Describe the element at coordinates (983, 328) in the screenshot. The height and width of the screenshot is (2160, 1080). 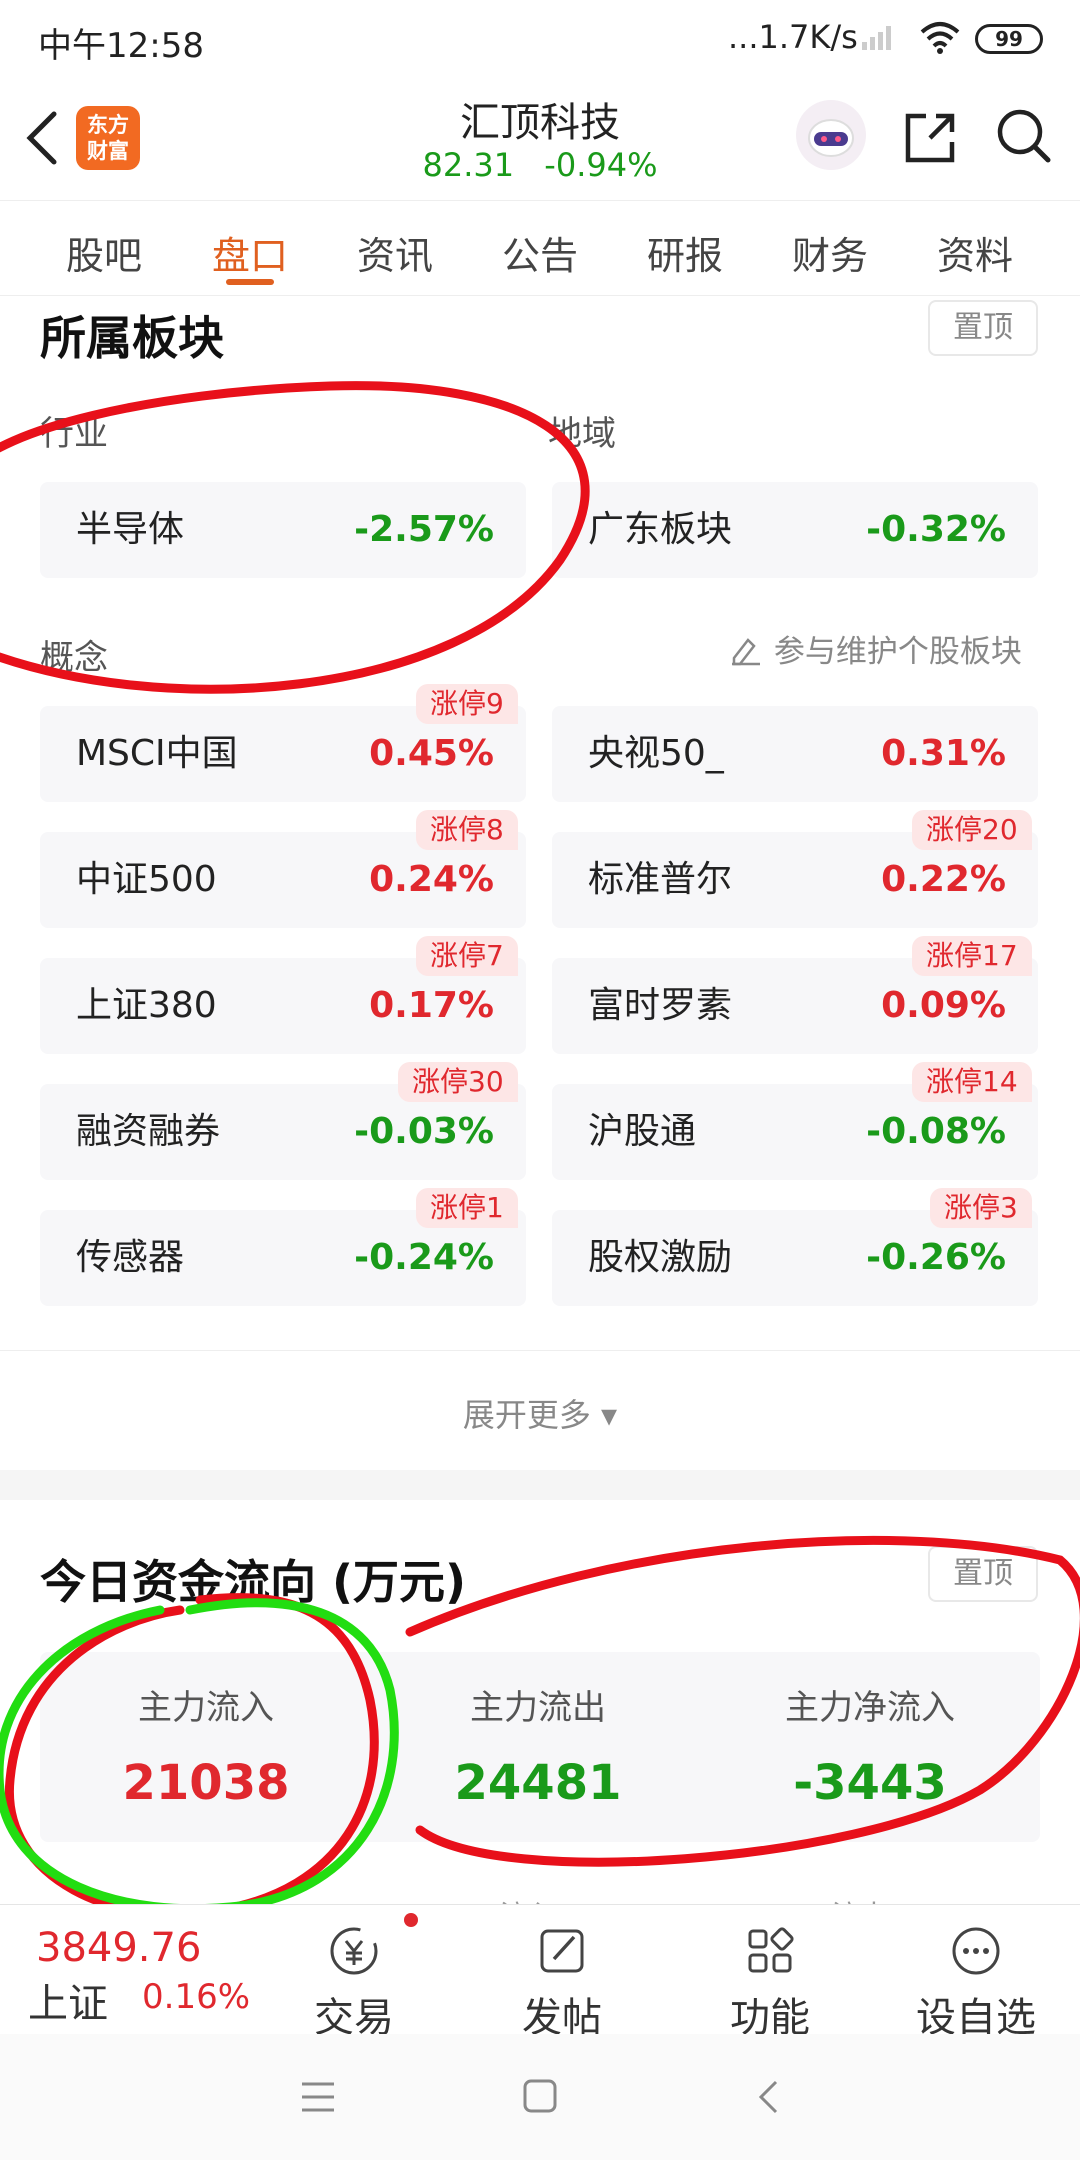
I see `pin-sector-button: 置顶` at that location.